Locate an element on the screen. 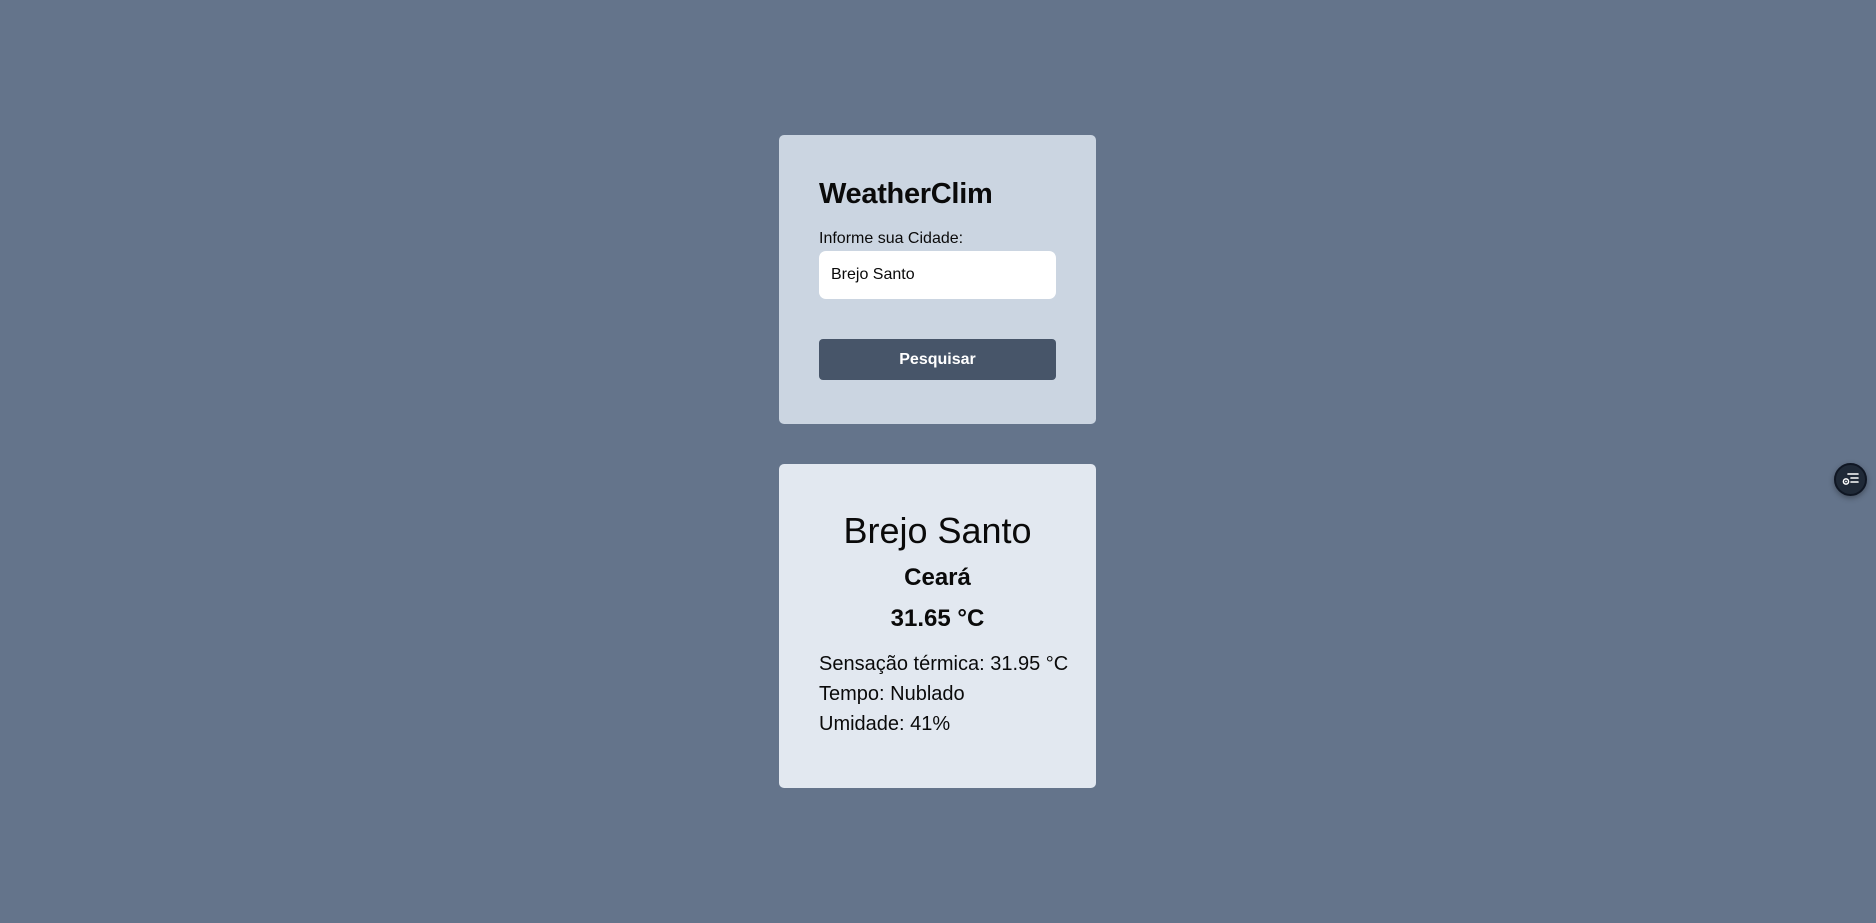  weather-condition-text: Tempo: Nublado is located at coordinates (892, 694).